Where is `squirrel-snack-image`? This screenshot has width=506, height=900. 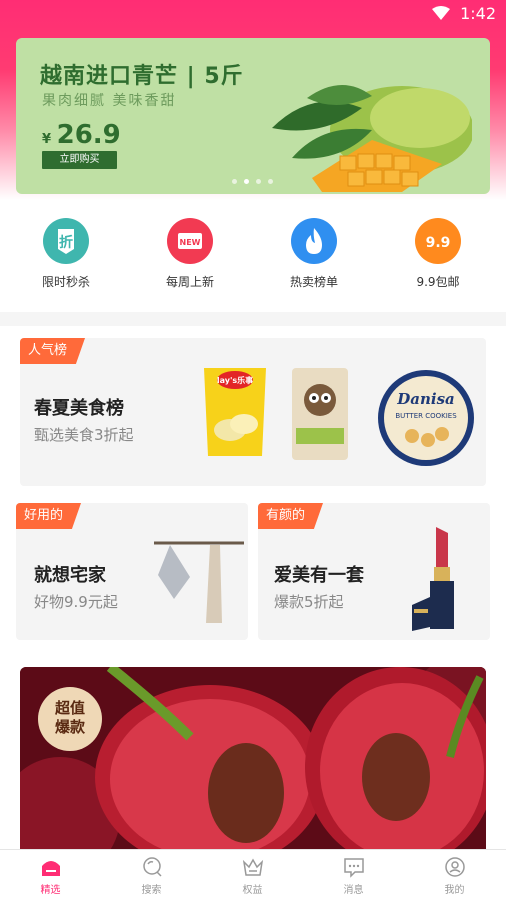
squirrel-snack-image is located at coordinates (320, 414).